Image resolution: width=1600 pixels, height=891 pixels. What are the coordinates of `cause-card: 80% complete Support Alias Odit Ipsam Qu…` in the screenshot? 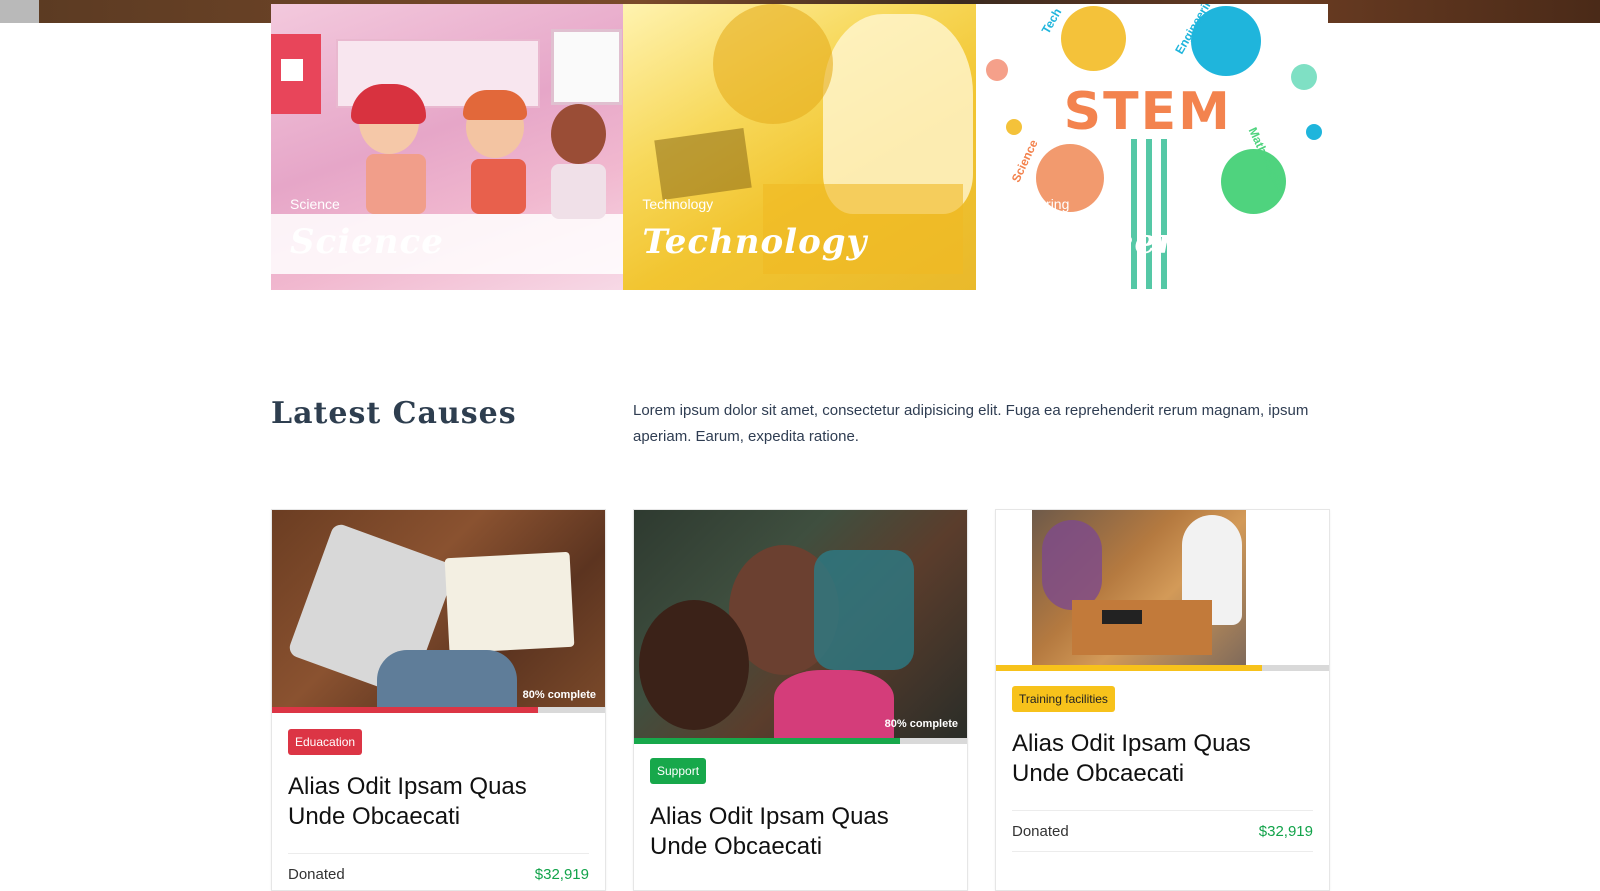 It's located at (800, 700).